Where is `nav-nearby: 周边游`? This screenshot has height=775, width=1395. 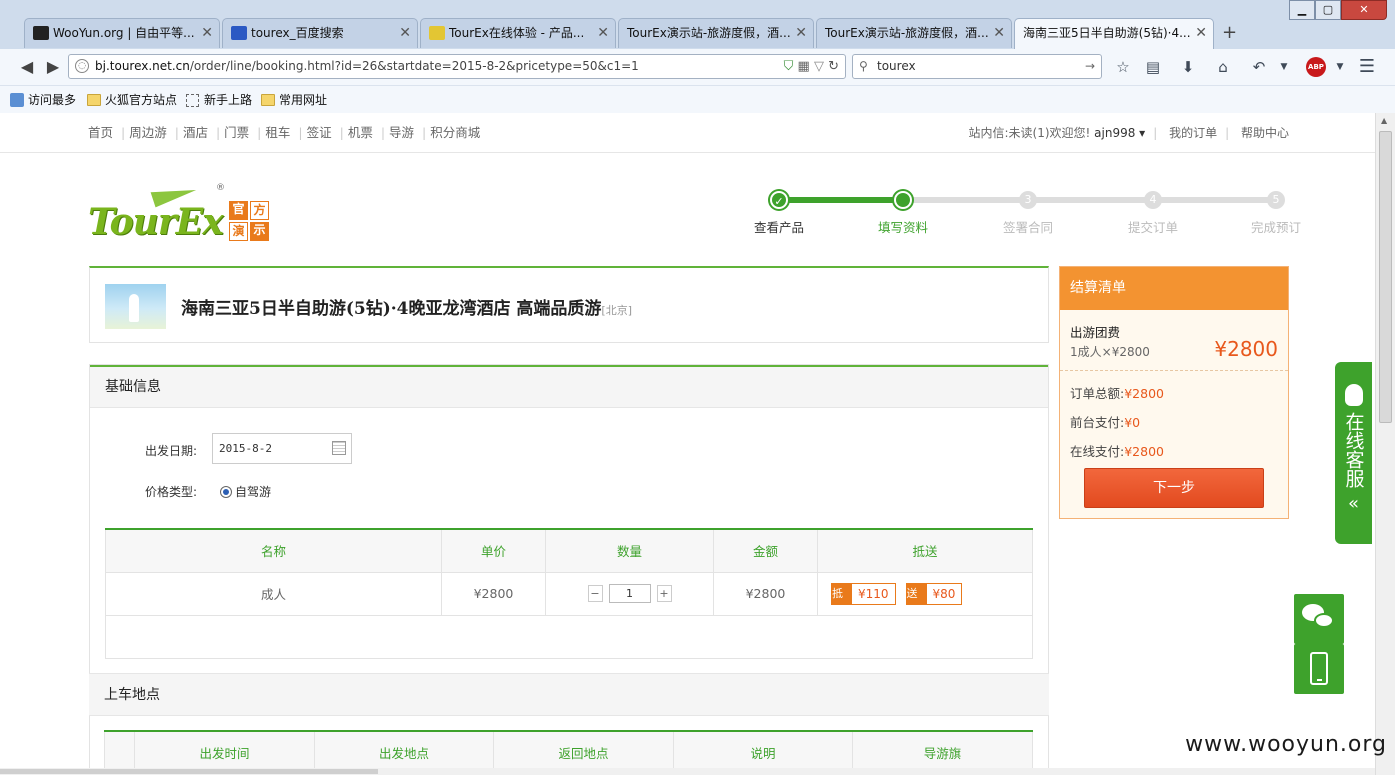 nav-nearby: 周边游 is located at coordinates (148, 132).